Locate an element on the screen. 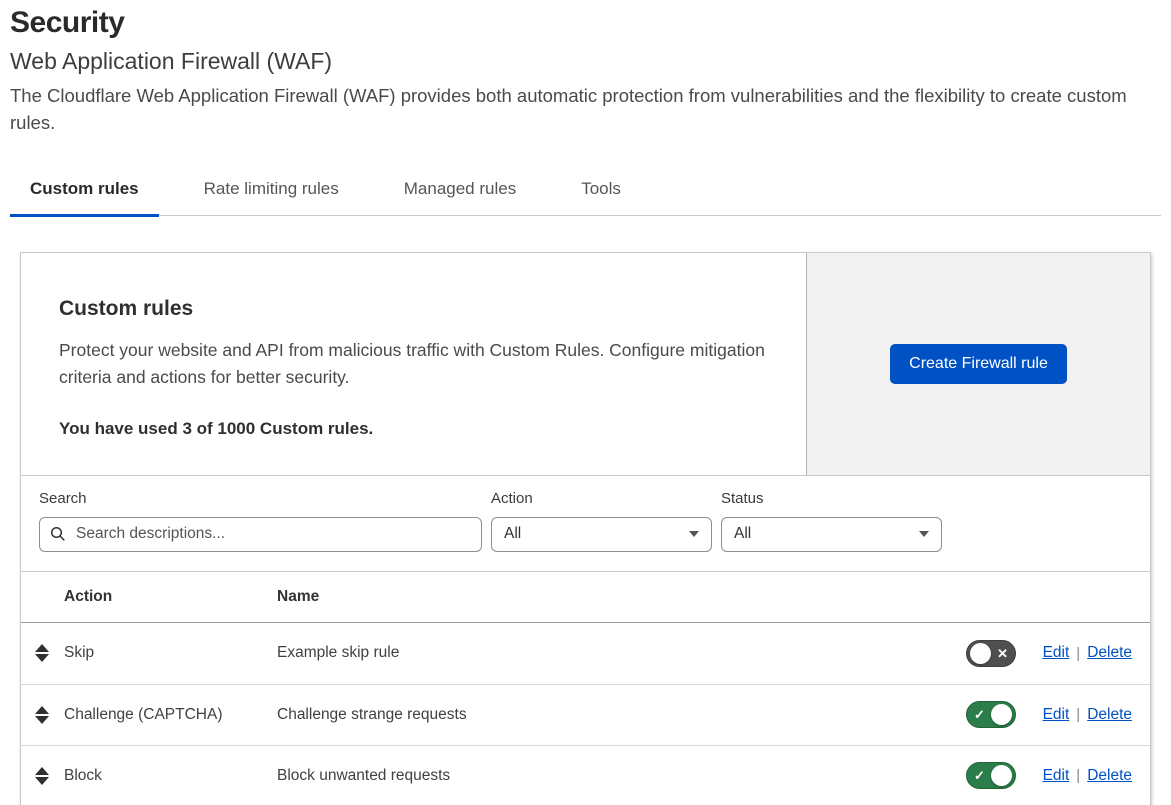 The width and height of the screenshot is (1171, 805). rule-action: Skip is located at coordinates (79, 653).